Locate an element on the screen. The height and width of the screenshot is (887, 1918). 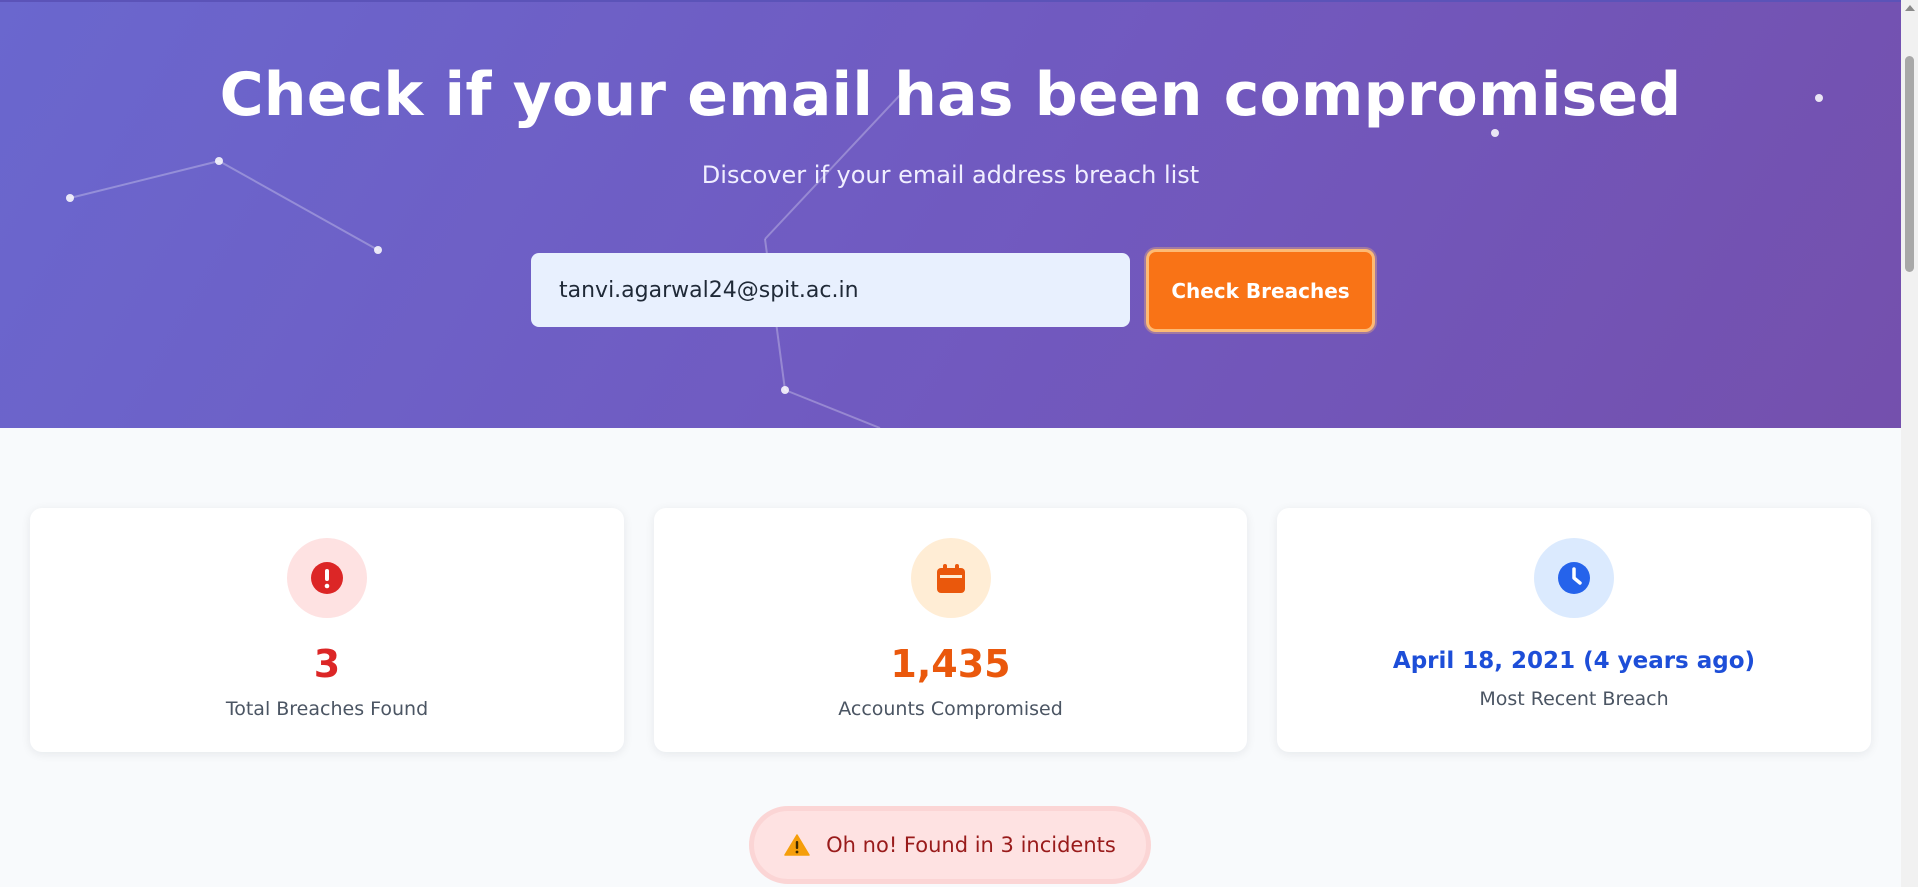
accounts-compromised-label: Accounts Compromised is located at coordinates (950, 709).